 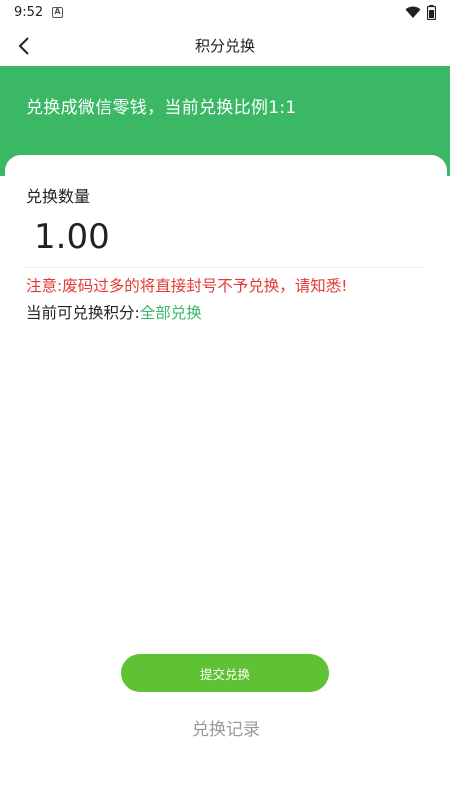 I want to click on status-icons, so click(x=420, y=12).